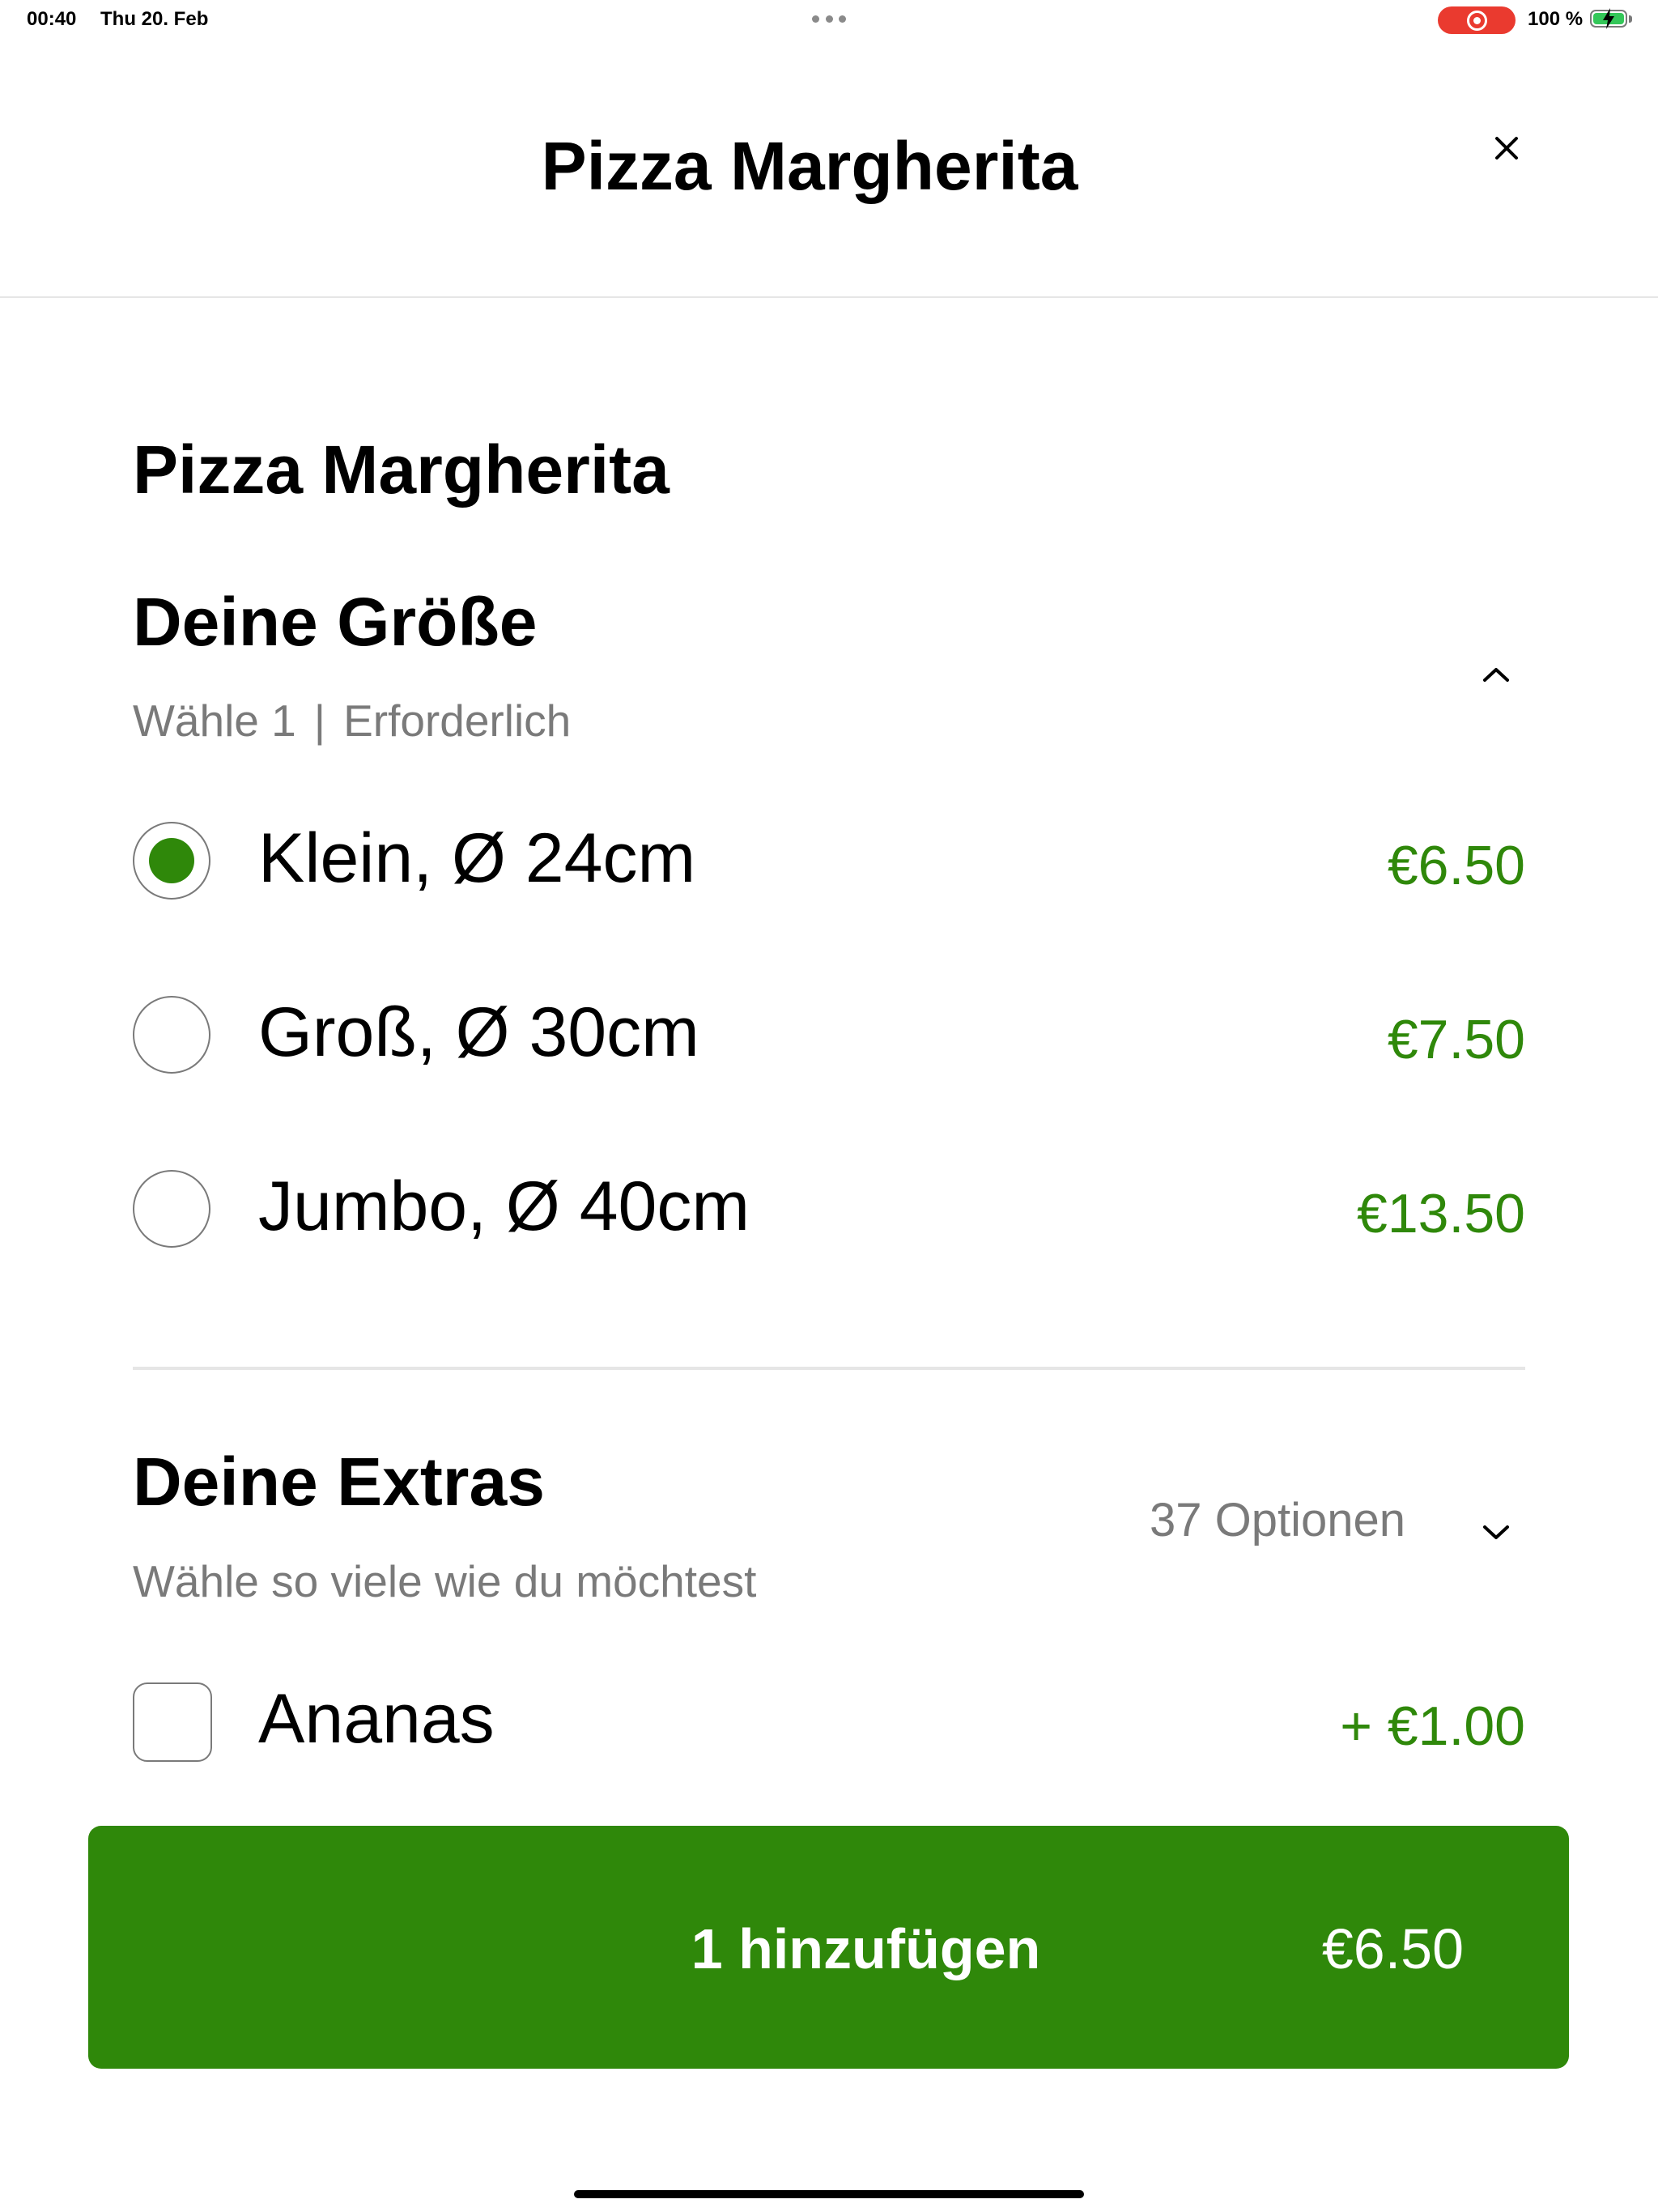 The height and width of the screenshot is (2212, 1658). Describe the element at coordinates (52, 19) in the screenshot. I see `status-time: 00:40` at that location.